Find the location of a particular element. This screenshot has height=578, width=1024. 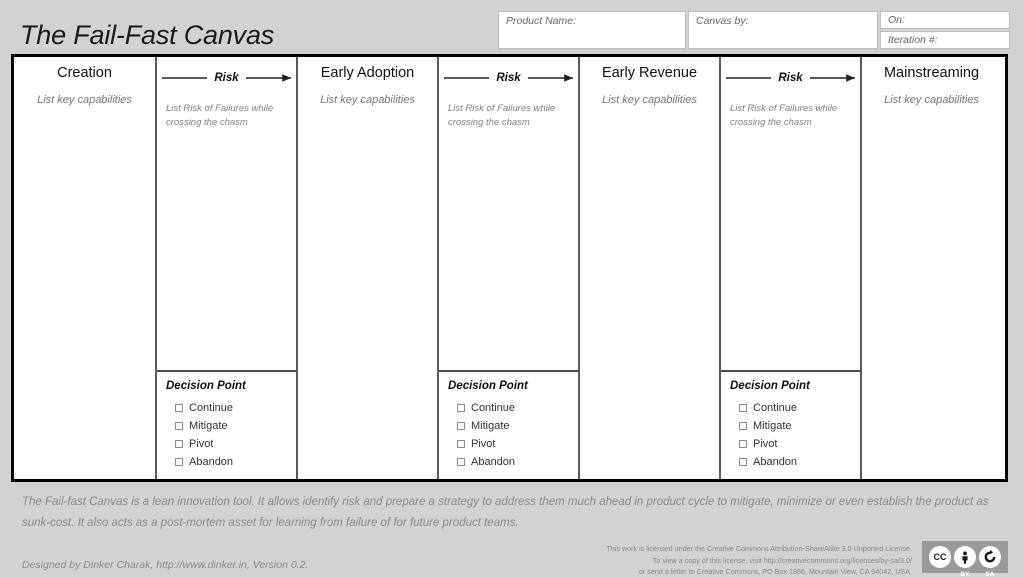

column-stage-early-adoption: Early Adoption List key capabilities is located at coordinates (366, 268).